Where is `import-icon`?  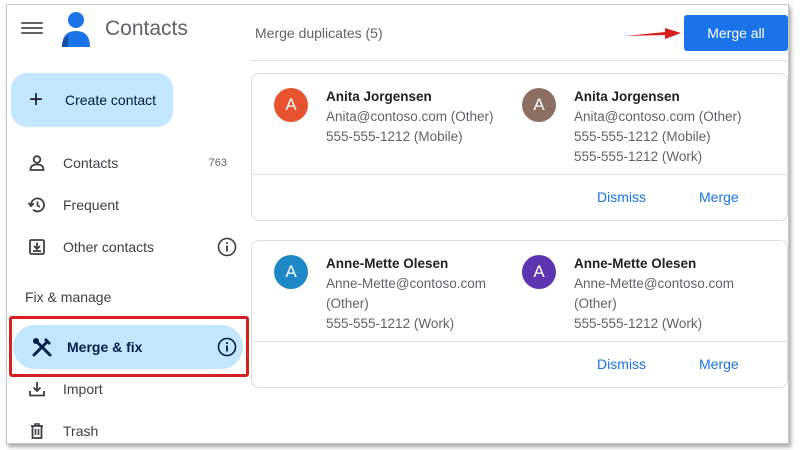 import-icon is located at coordinates (37, 389).